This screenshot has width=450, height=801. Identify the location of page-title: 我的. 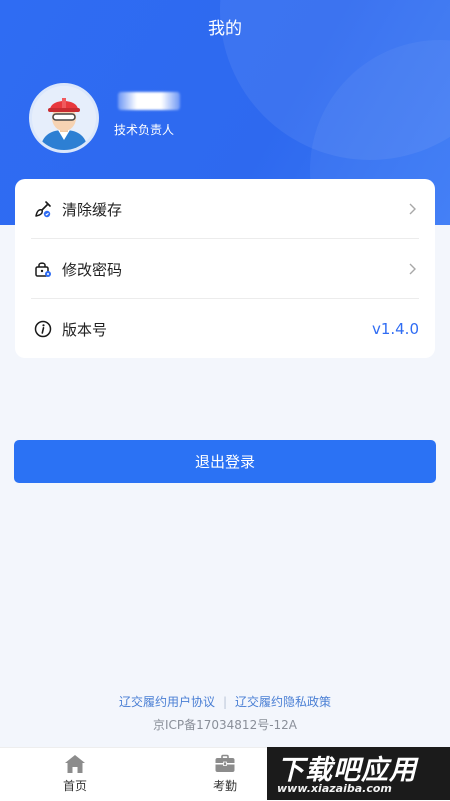
(225, 29).